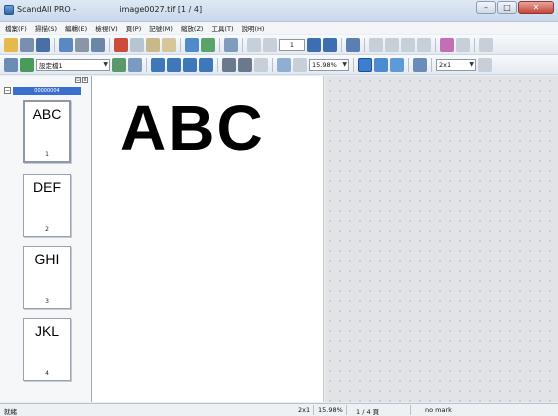 The width and height of the screenshot is (558, 416). I want to click on rotate-right-icon, so click(174, 64).